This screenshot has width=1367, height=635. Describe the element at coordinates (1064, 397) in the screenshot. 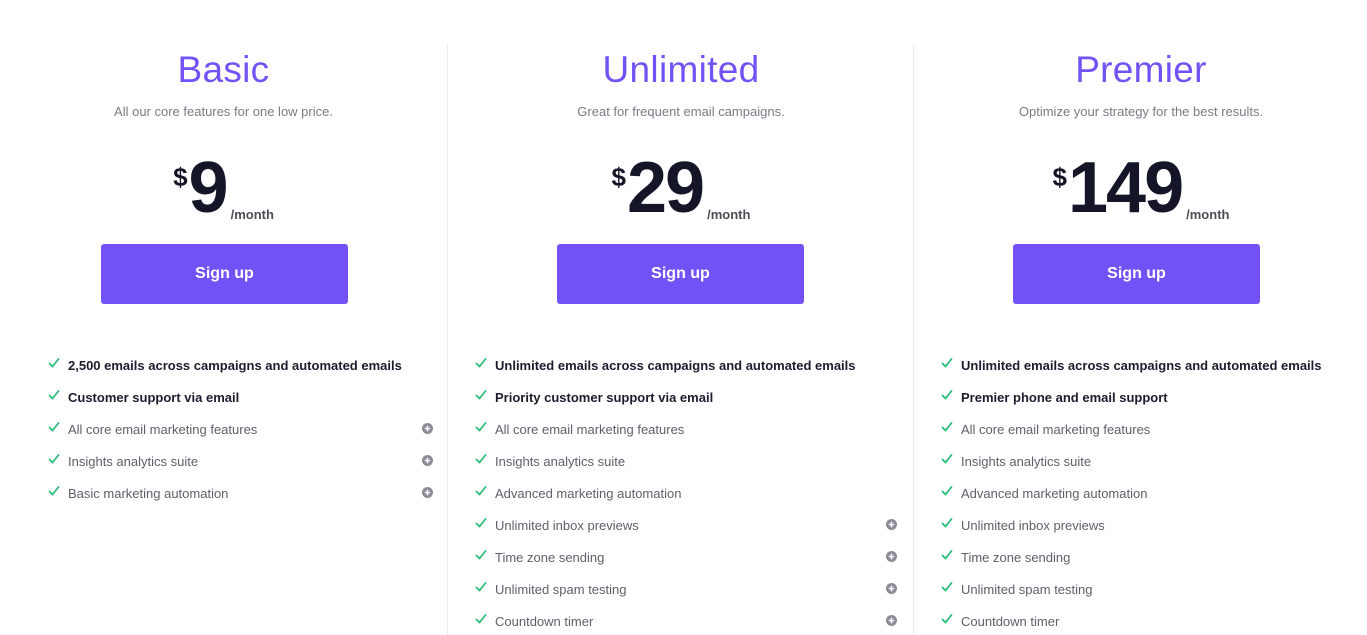

I see `feature-label: Premier phone and email support` at that location.